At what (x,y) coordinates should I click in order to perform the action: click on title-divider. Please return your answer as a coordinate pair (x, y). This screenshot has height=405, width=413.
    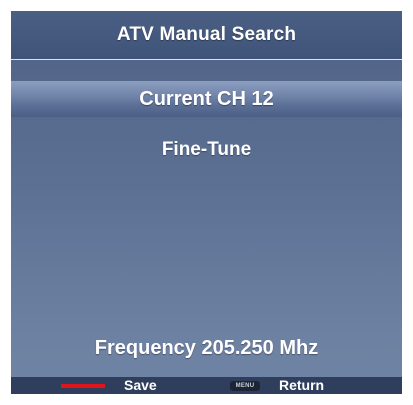
    Looking at the image, I should click on (206, 59).